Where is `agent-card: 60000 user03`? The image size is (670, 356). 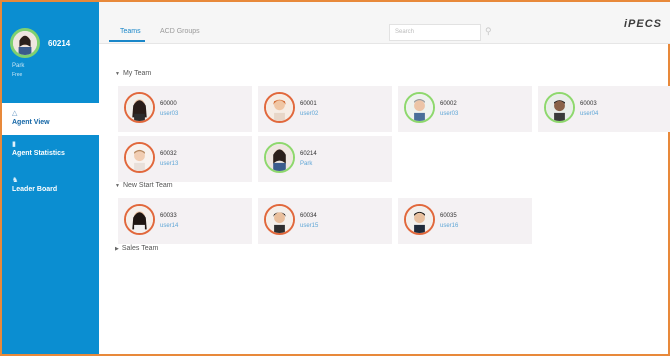 agent-card: 60000 user03 is located at coordinates (185, 109).